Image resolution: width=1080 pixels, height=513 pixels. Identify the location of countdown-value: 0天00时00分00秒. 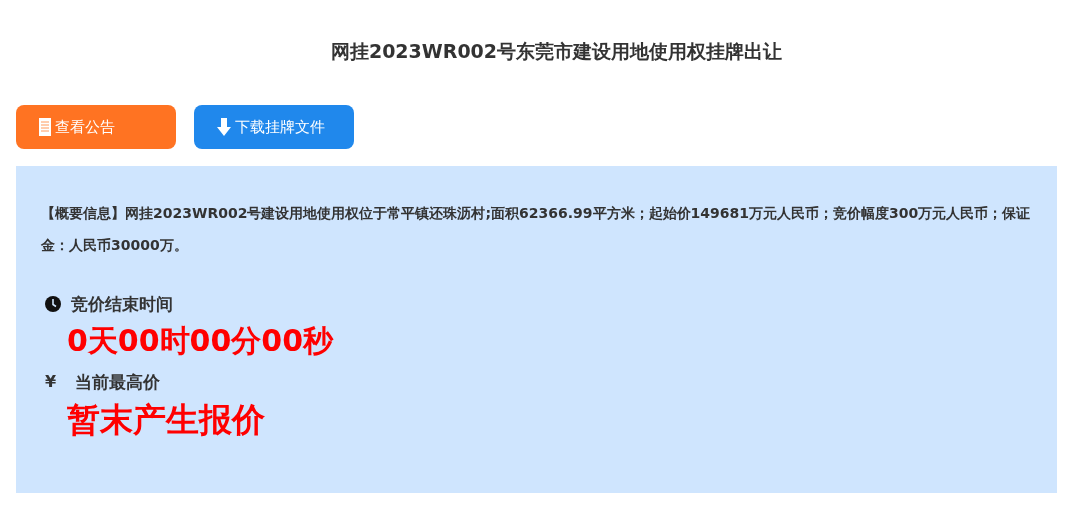
(201, 341).